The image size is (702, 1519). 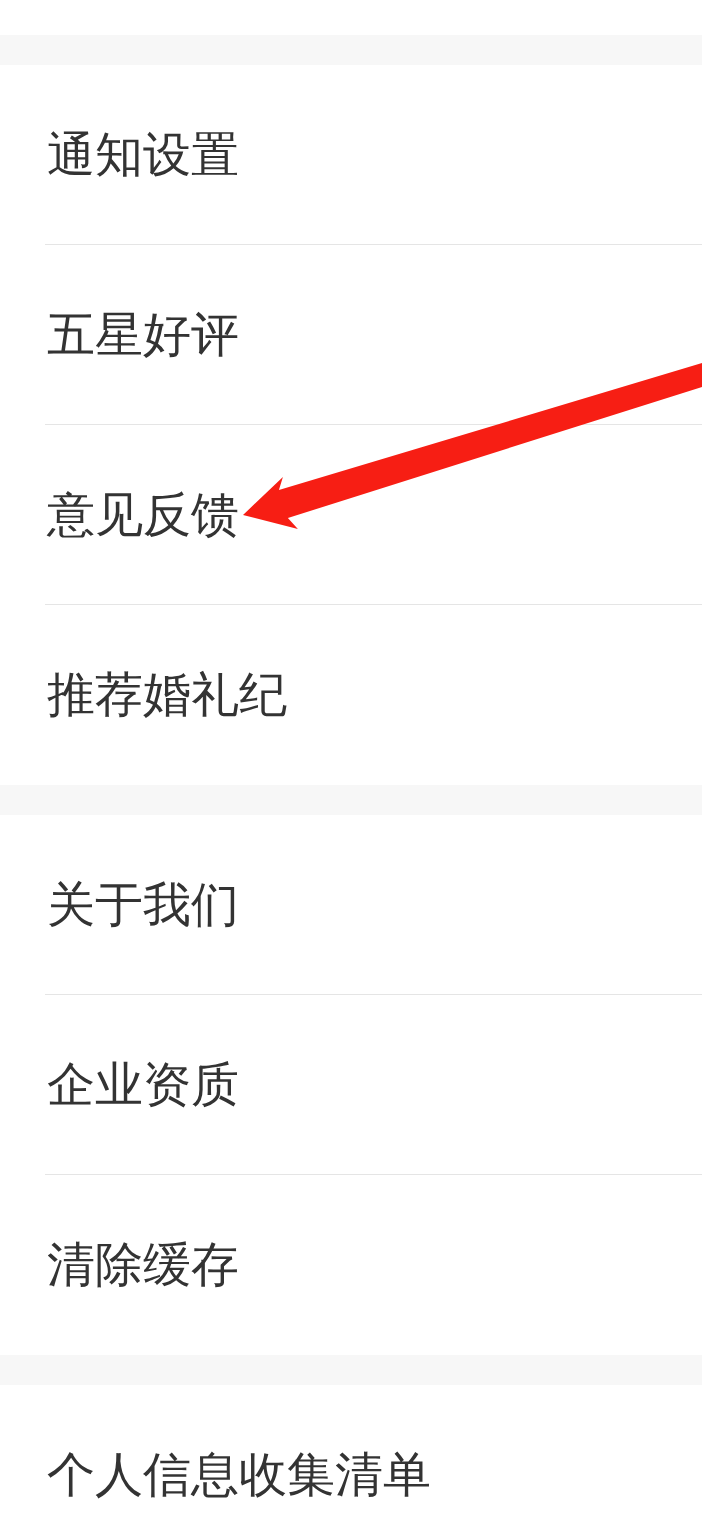 I want to click on menu-item: 推荐婚礼纪, so click(x=167, y=695).